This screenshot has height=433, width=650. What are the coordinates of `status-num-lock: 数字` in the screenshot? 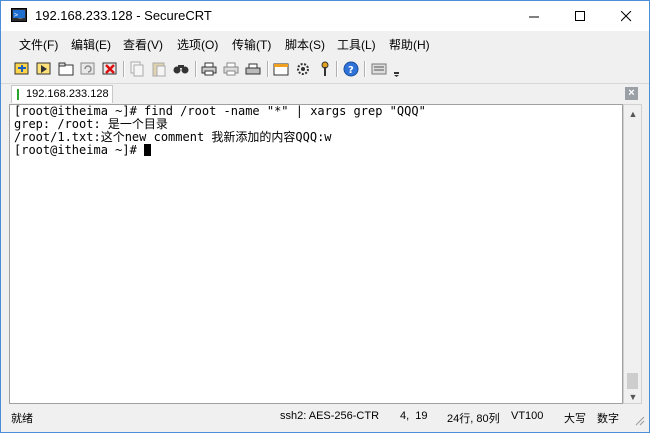 It's located at (608, 419).